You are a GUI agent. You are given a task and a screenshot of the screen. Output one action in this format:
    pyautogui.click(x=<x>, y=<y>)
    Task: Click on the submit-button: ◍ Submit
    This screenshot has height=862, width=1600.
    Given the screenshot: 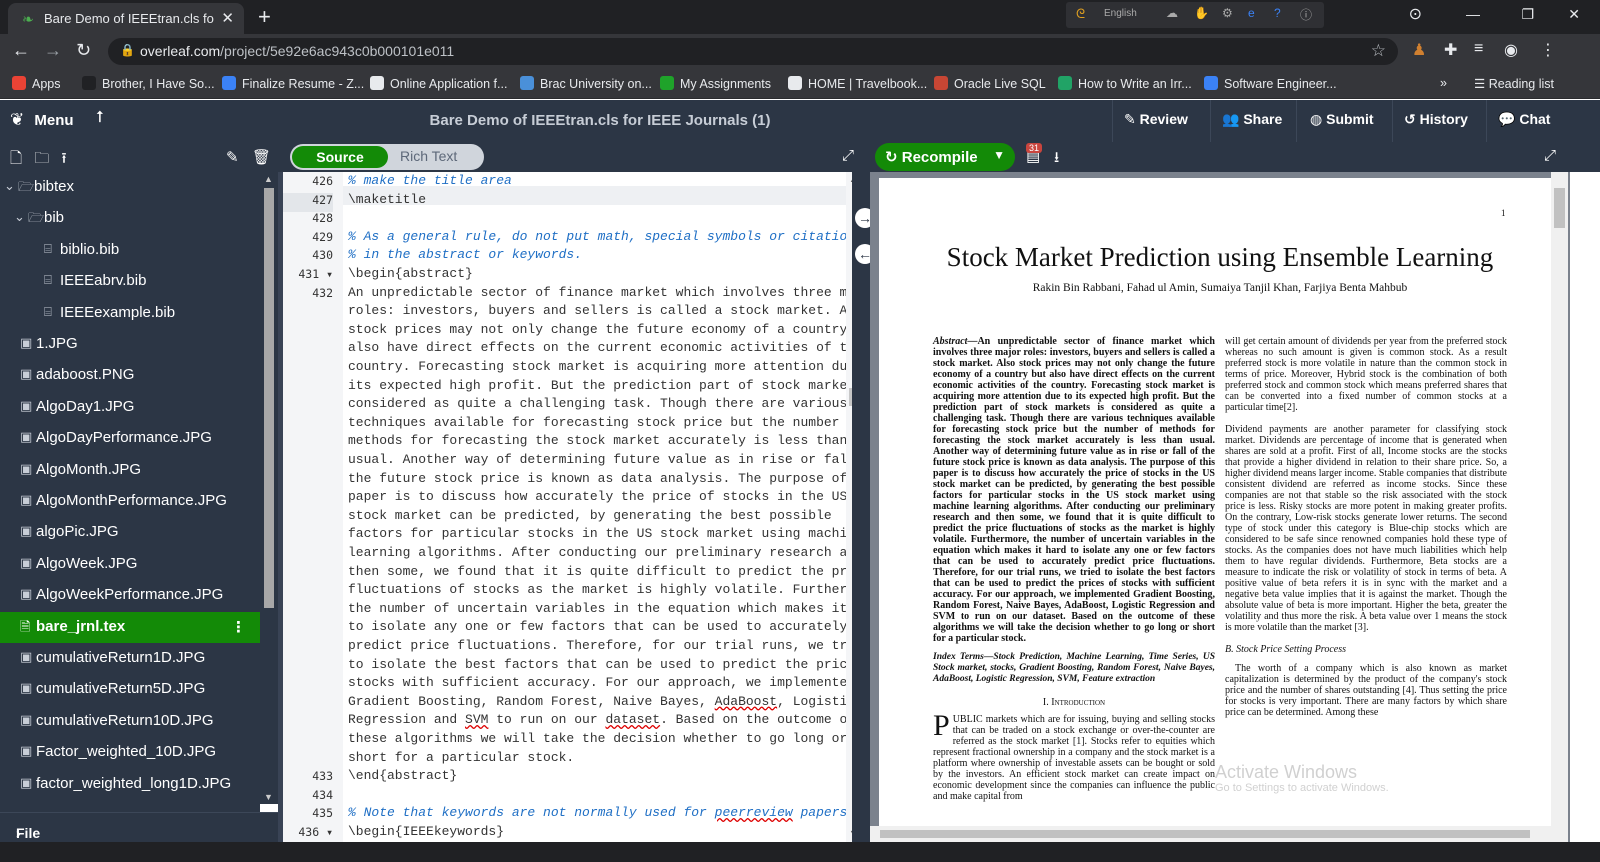 What is the action you would take?
    pyautogui.click(x=1342, y=119)
    